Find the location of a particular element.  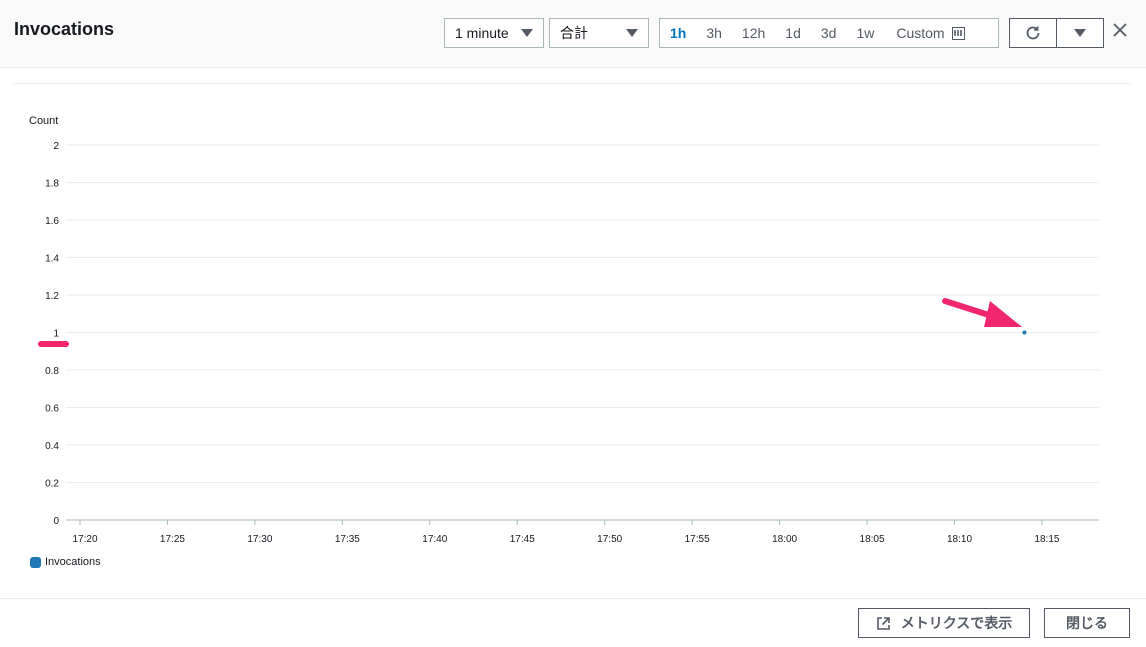

external-link-icon is located at coordinates (883, 623).